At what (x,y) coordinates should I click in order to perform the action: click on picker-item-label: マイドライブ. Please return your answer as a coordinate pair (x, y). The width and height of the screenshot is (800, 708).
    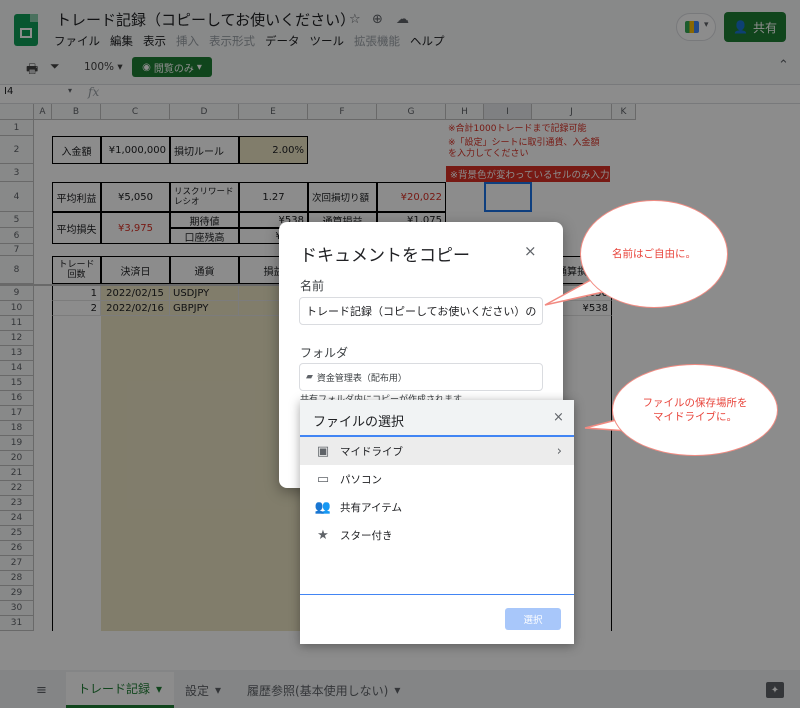
    Looking at the image, I should click on (371, 451).